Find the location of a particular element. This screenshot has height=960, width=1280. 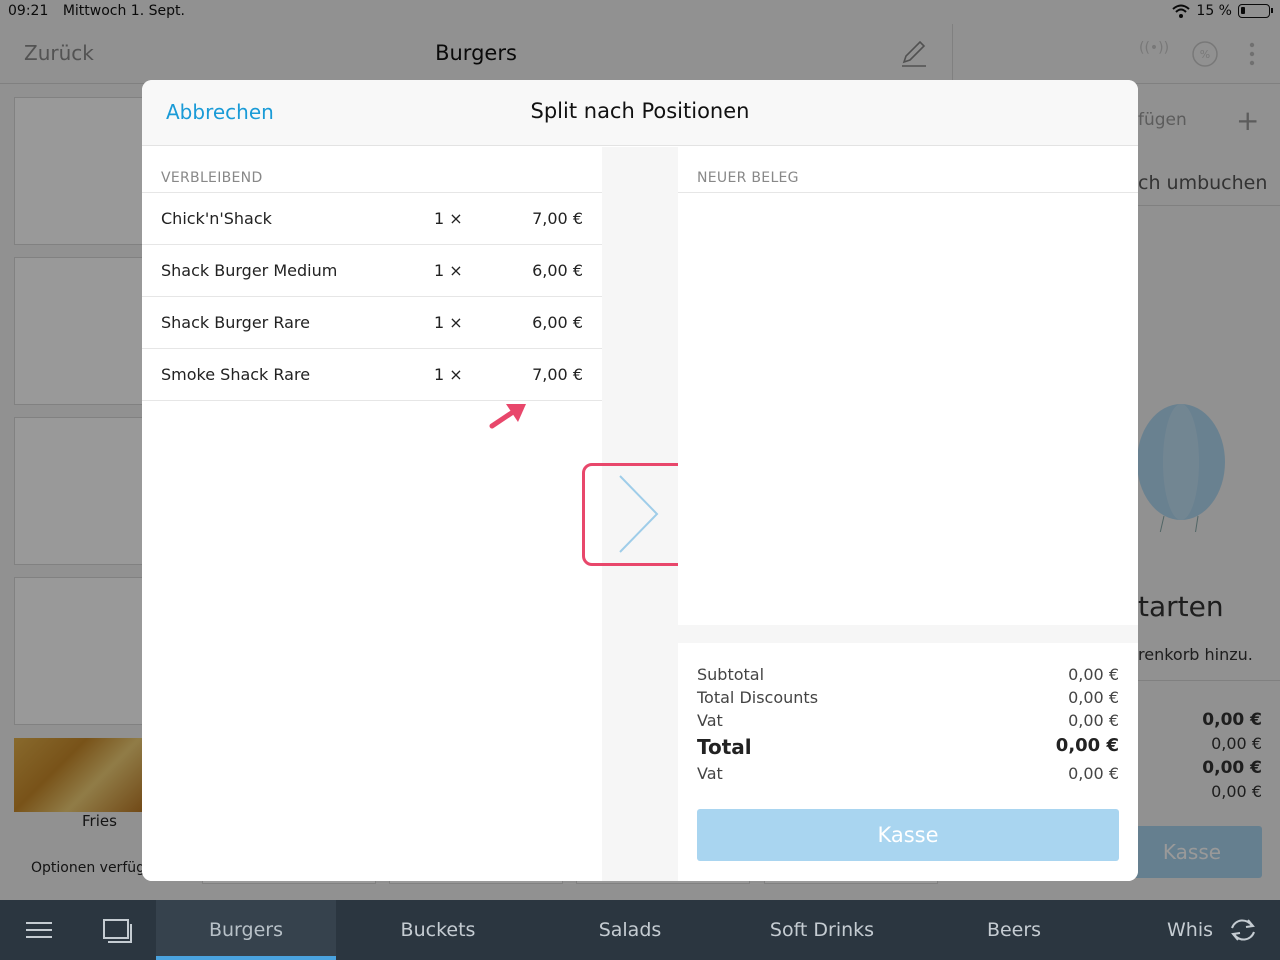

subtotal-value: 0,00 € is located at coordinates (1093, 674).